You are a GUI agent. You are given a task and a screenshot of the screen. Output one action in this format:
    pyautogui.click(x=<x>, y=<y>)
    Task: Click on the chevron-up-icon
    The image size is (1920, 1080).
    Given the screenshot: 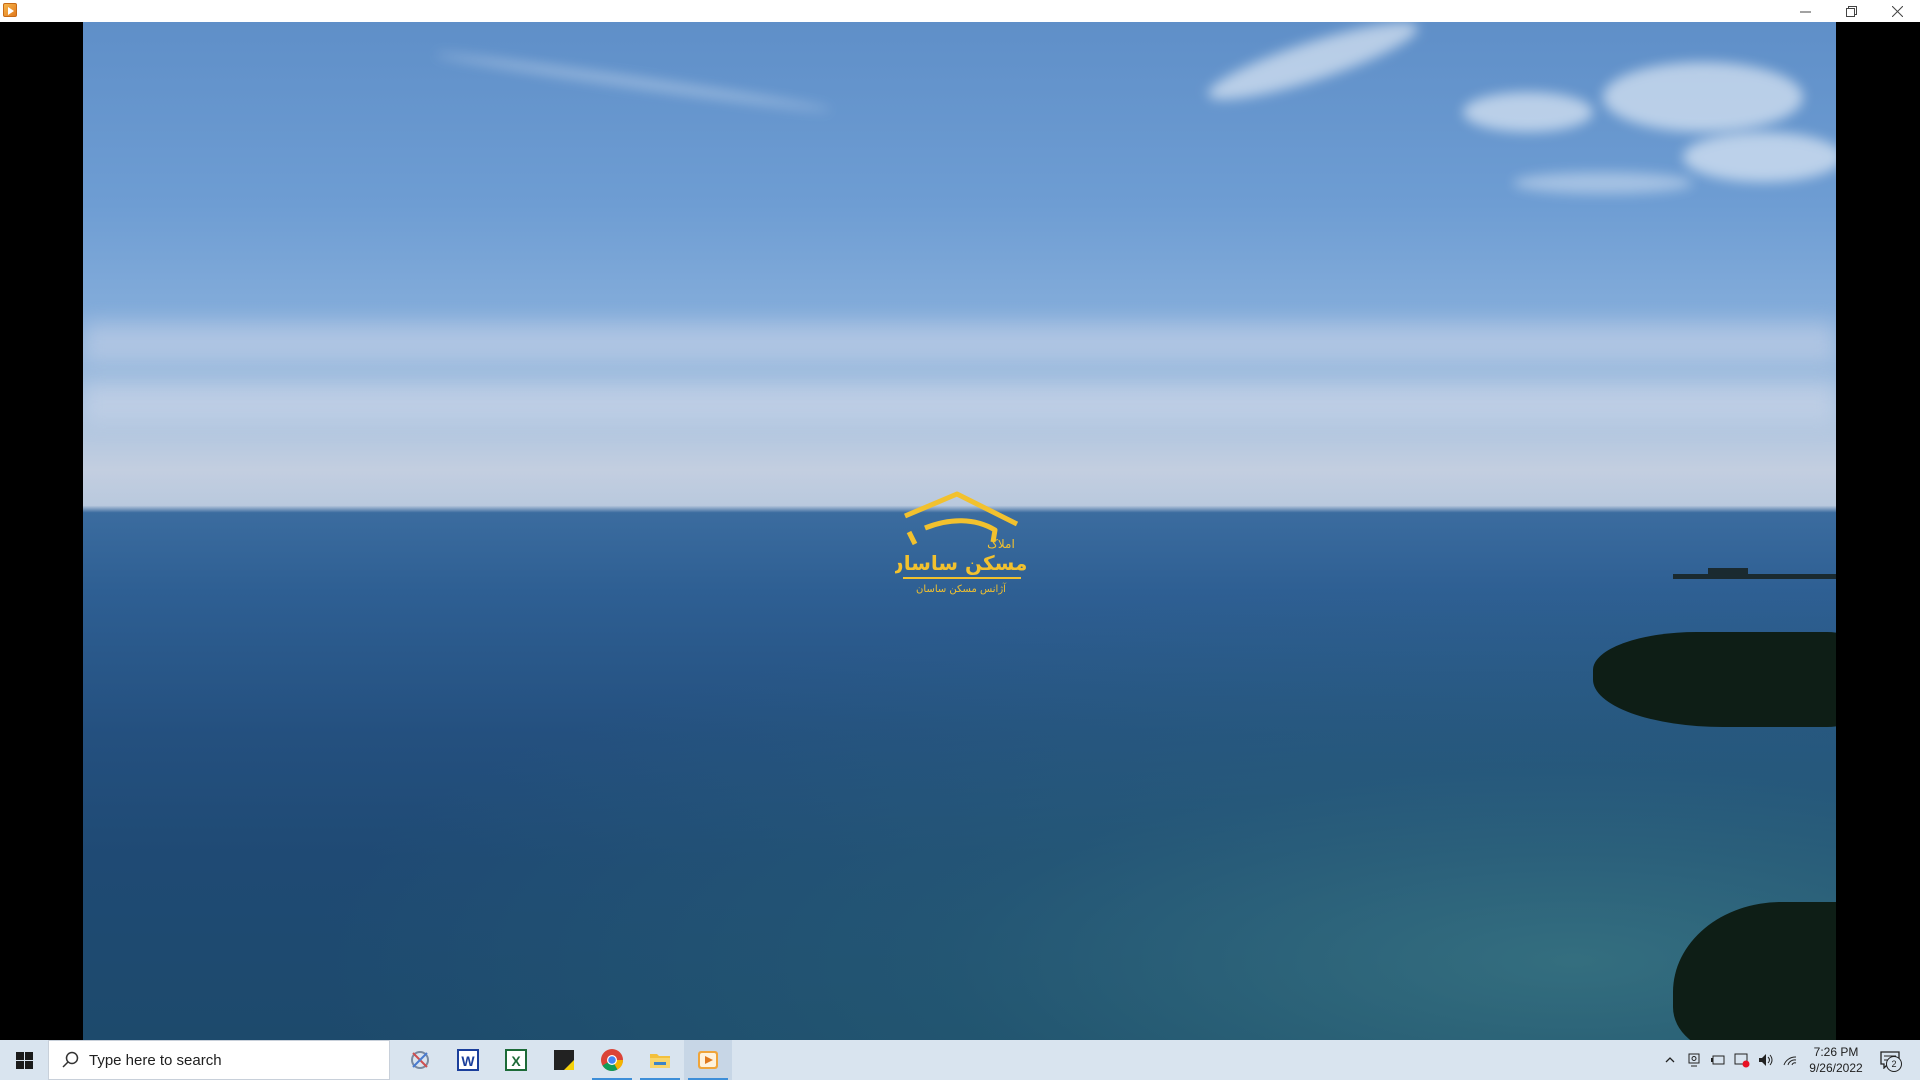 What is the action you would take?
    pyautogui.click(x=1670, y=1060)
    